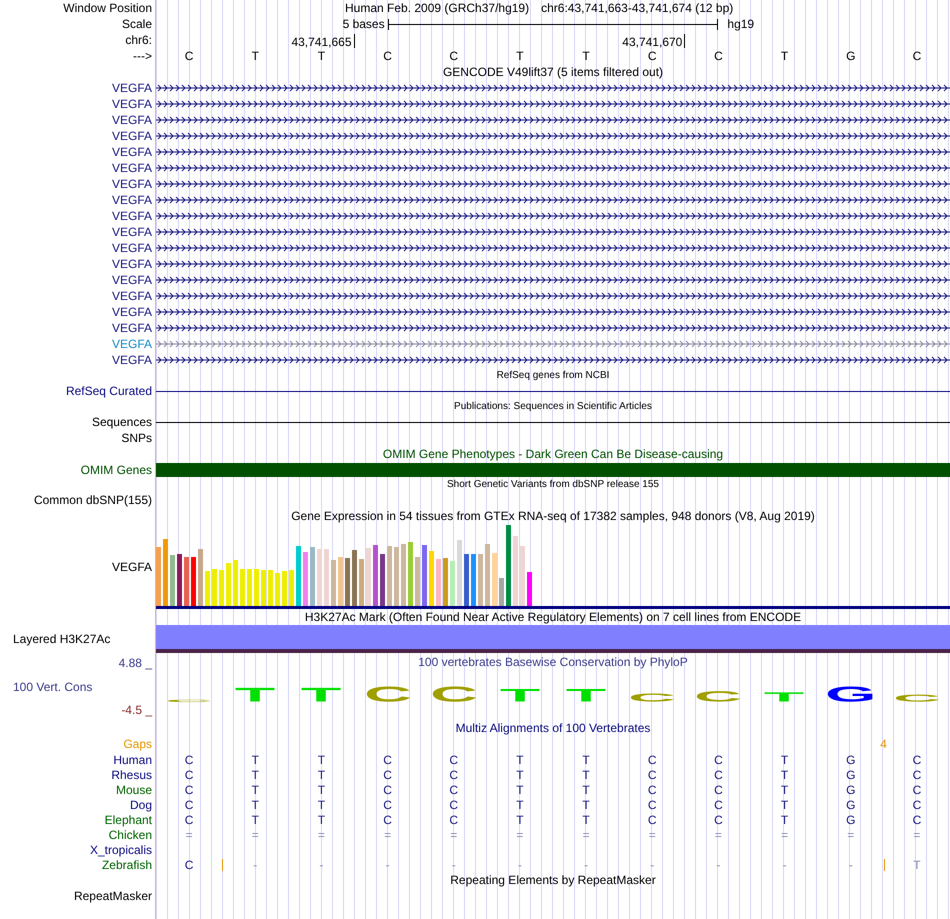 Image resolution: width=950 pixels, height=919 pixels. I want to click on track-label: Gaps, so click(137, 744).